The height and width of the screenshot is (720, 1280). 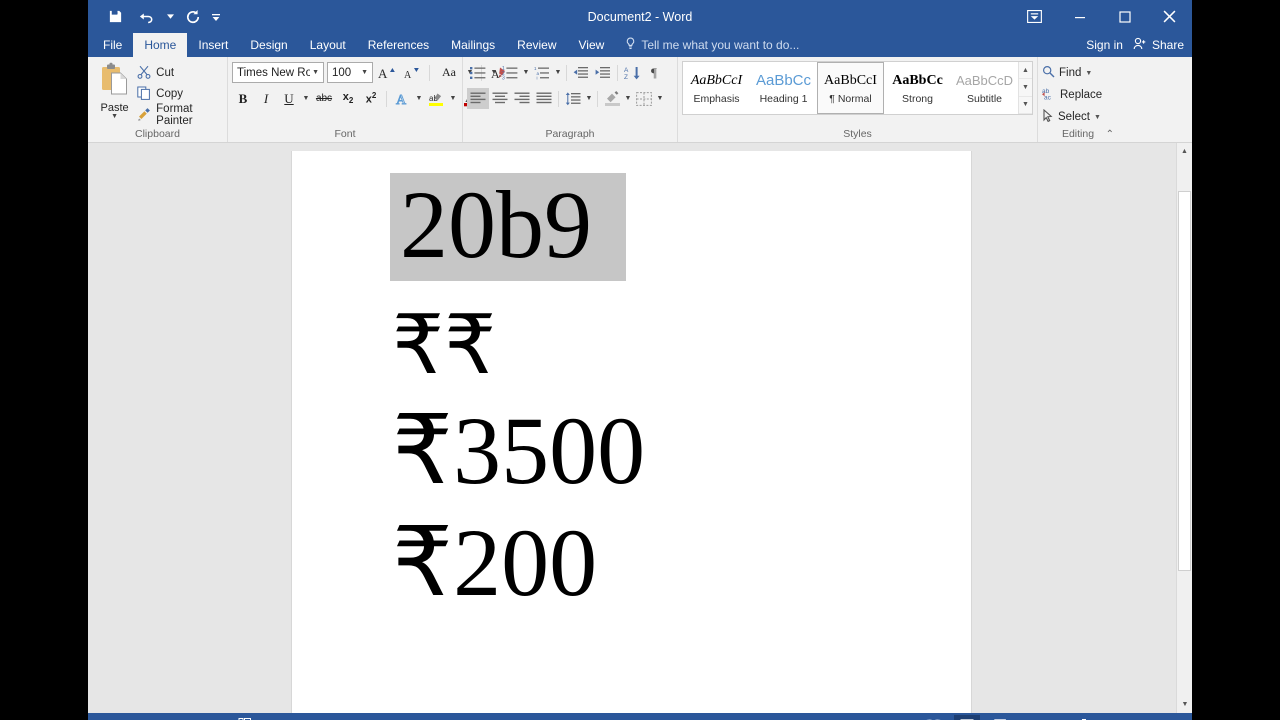 What do you see at coordinates (500, 98) in the screenshot?
I see `center-button` at bounding box center [500, 98].